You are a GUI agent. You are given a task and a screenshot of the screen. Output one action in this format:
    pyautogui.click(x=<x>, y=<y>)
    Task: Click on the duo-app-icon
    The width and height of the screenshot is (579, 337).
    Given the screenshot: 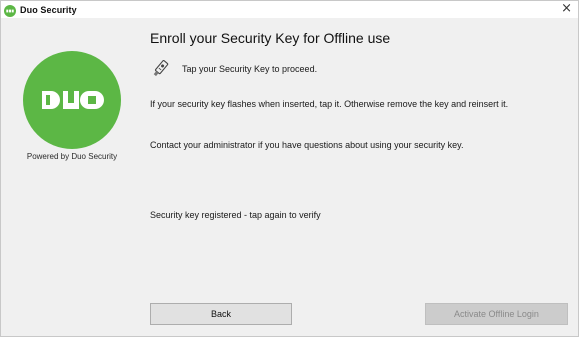 What is the action you would take?
    pyautogui.click(x=10, y=10)
    